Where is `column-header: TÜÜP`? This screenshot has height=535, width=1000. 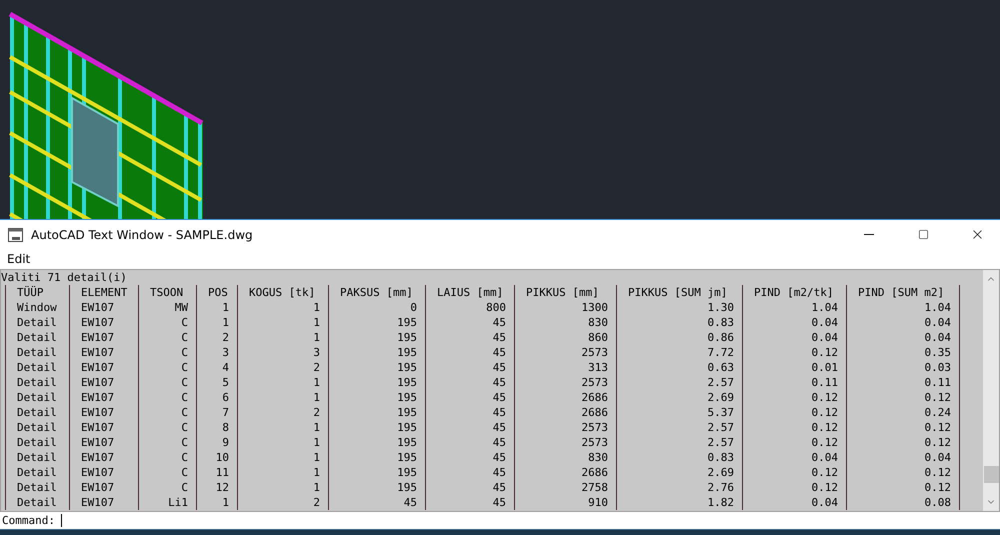
column-header: TÜÜP is located at coordinates (37, 292).